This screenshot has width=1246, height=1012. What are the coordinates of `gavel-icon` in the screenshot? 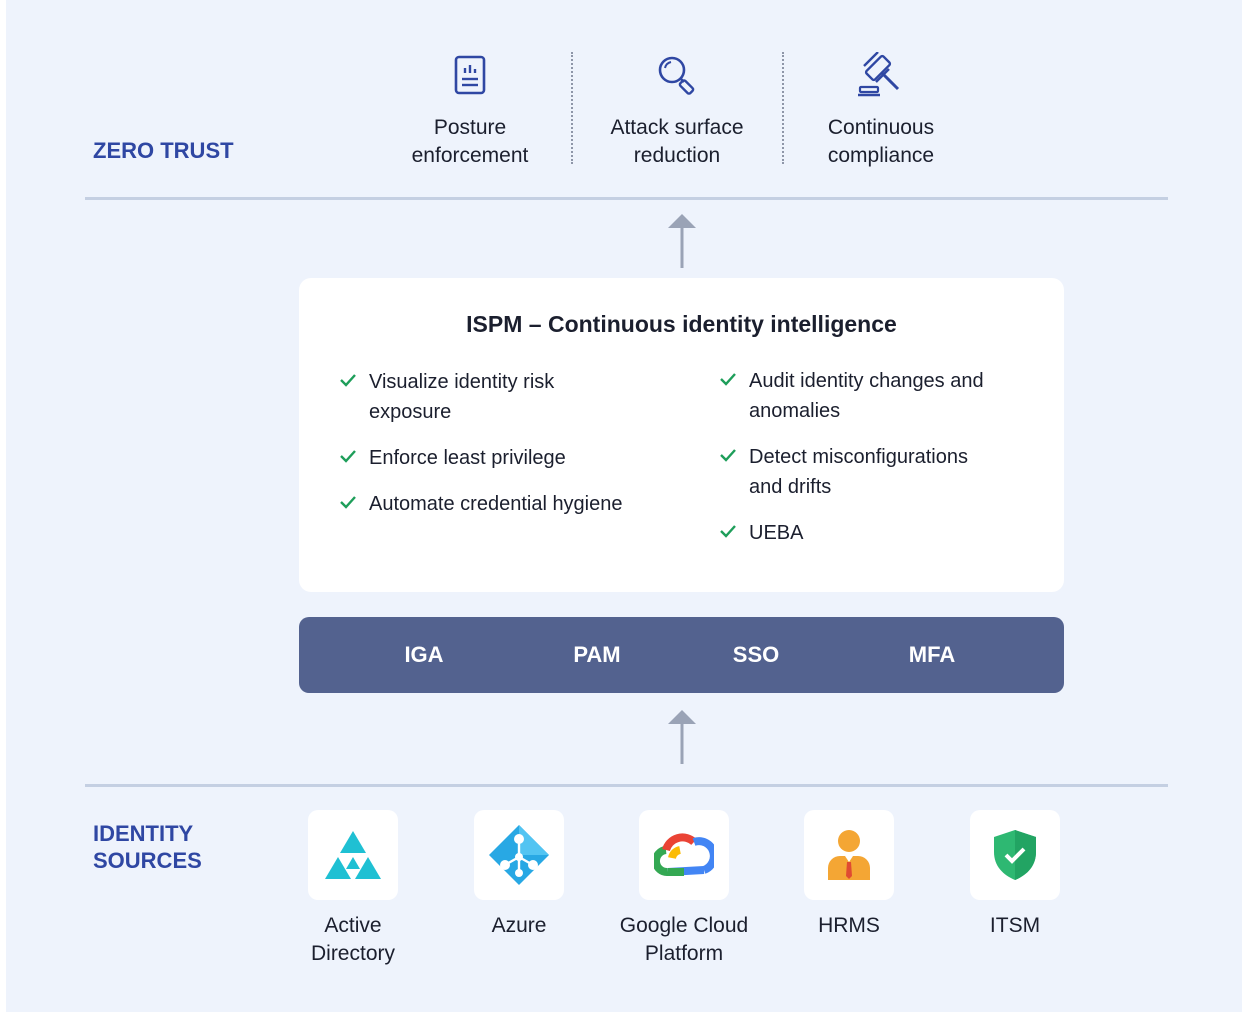 It's located at (879, 74).